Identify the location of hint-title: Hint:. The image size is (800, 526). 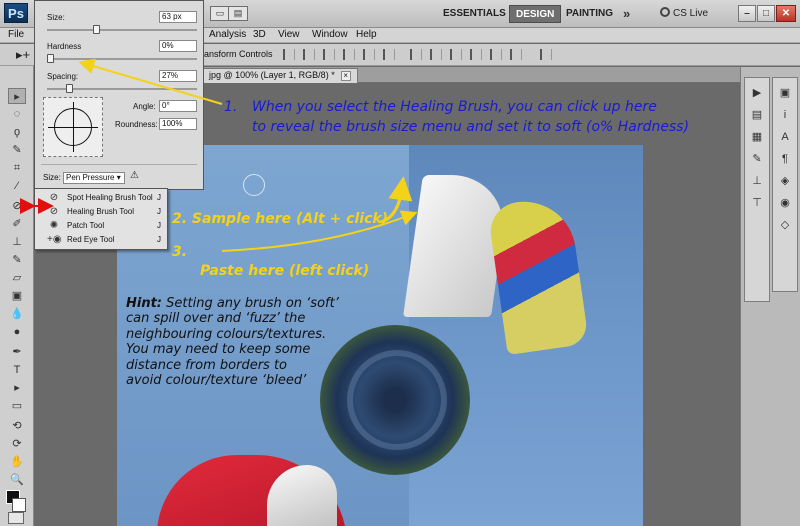
(144, 303).